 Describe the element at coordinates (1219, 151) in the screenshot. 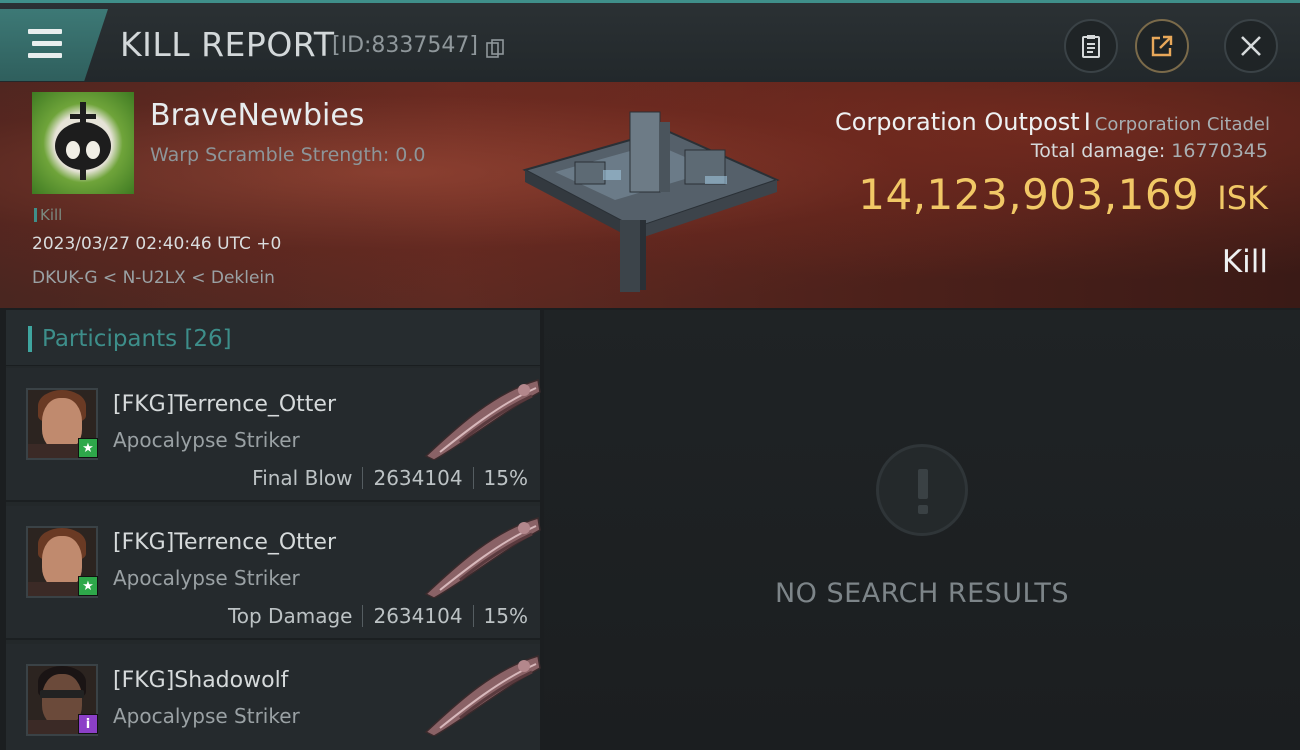

I see `total-damage-value: 16770345` at that location.